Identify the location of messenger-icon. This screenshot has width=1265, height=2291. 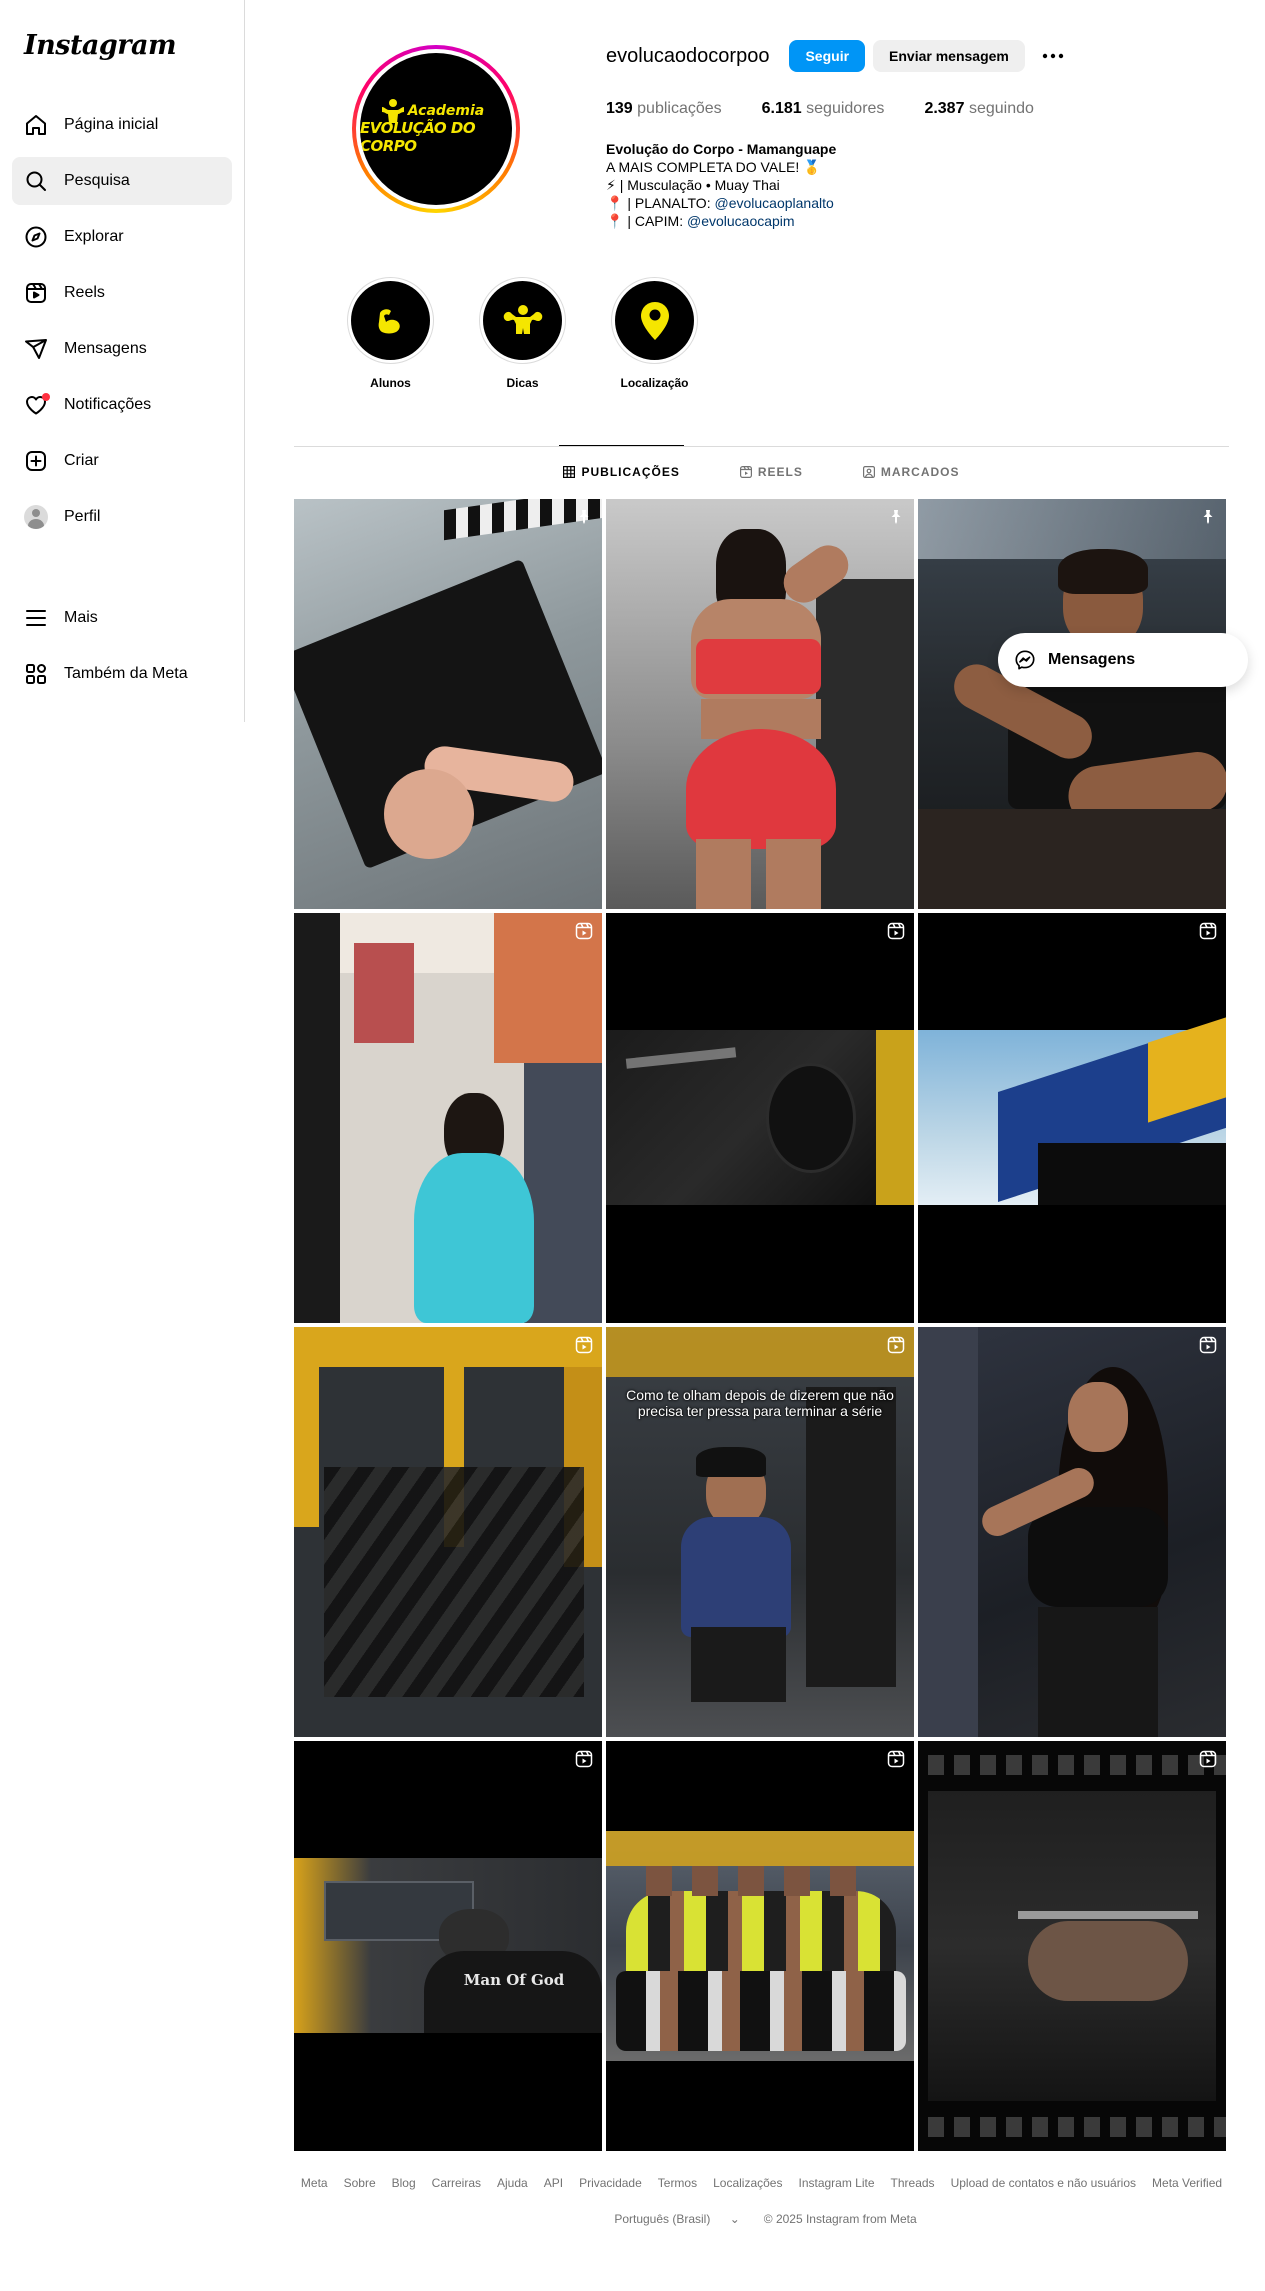
(1025, 660).